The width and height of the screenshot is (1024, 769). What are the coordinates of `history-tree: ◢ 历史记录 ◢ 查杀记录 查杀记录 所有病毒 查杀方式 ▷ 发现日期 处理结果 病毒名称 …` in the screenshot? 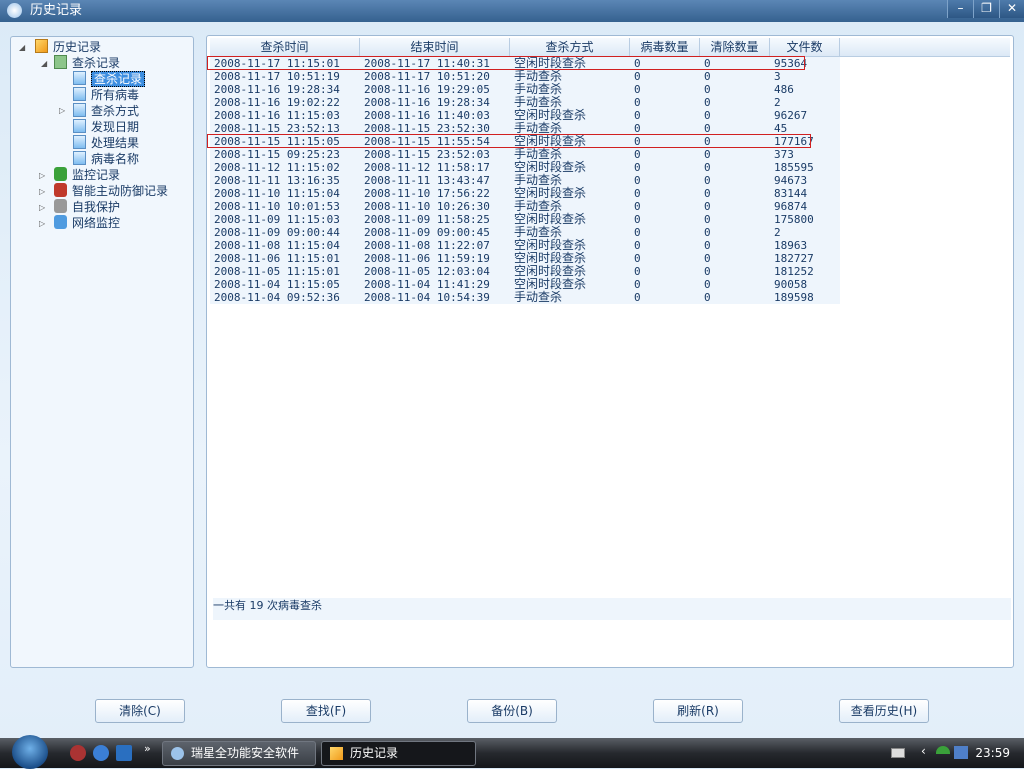 It's located at (102, 352).